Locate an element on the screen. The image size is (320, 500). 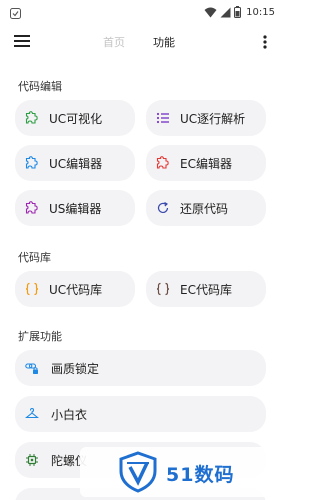
more-options-icon is located at coordinates (265, 42).